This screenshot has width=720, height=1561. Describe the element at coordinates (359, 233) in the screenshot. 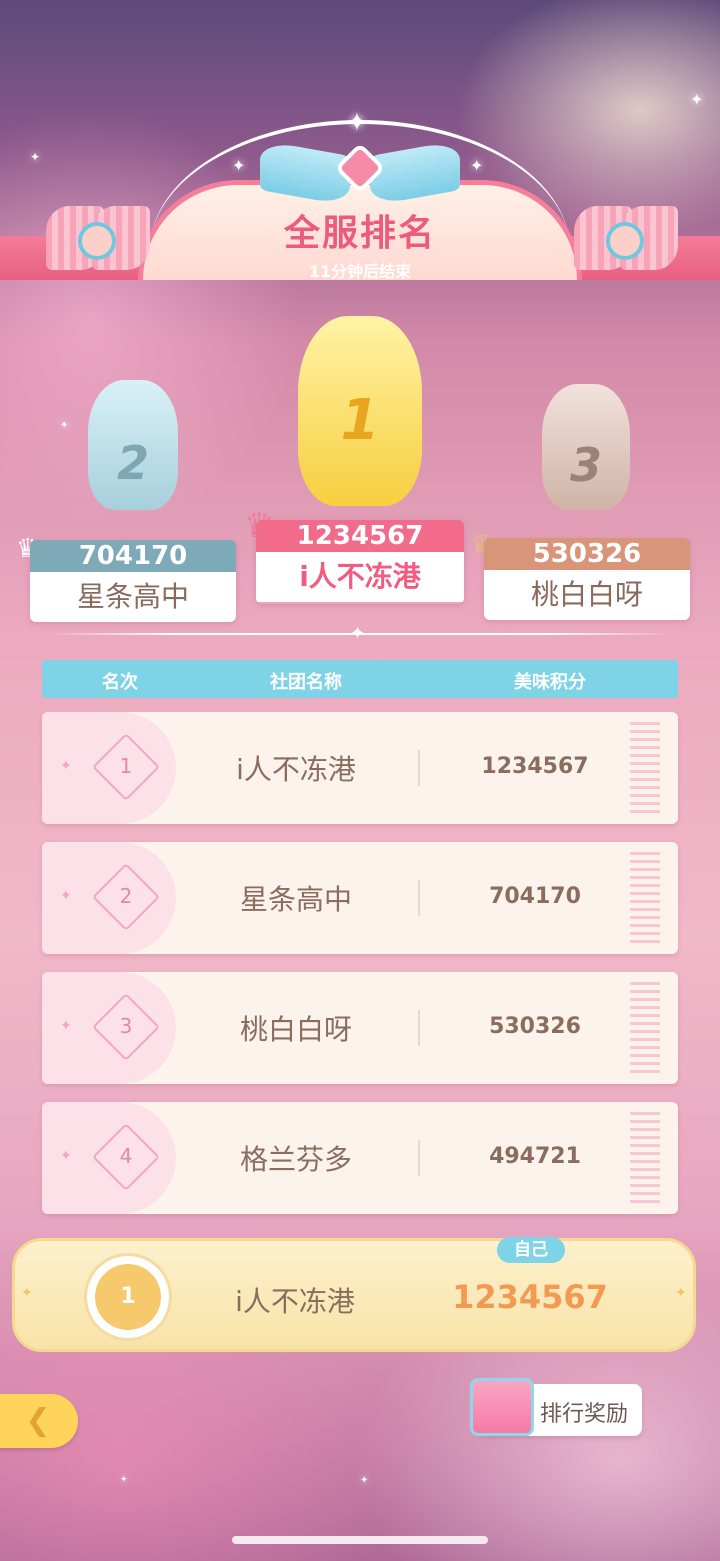

I see `page-title: 全服排名` at that location.